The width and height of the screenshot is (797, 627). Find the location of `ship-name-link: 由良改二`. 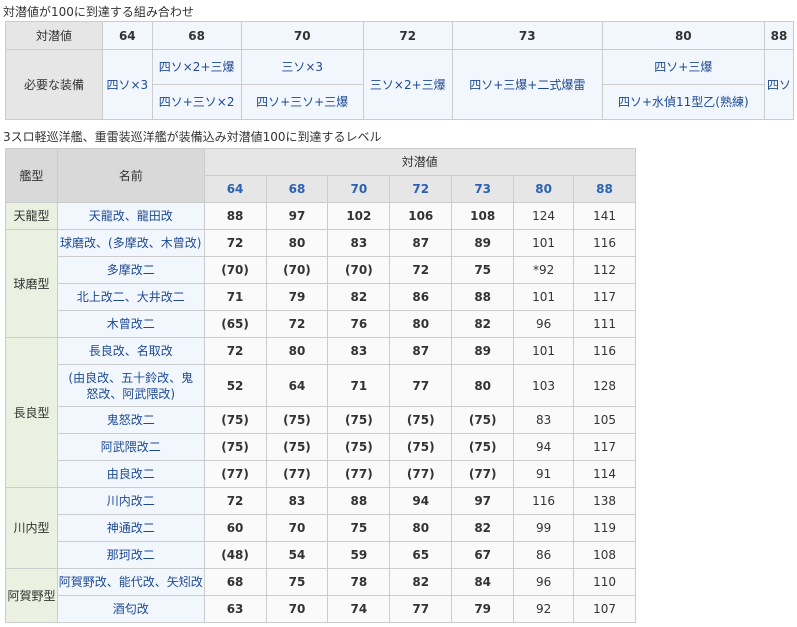

ship-name-link: 由良改二 is located at coordinates (130, 474).